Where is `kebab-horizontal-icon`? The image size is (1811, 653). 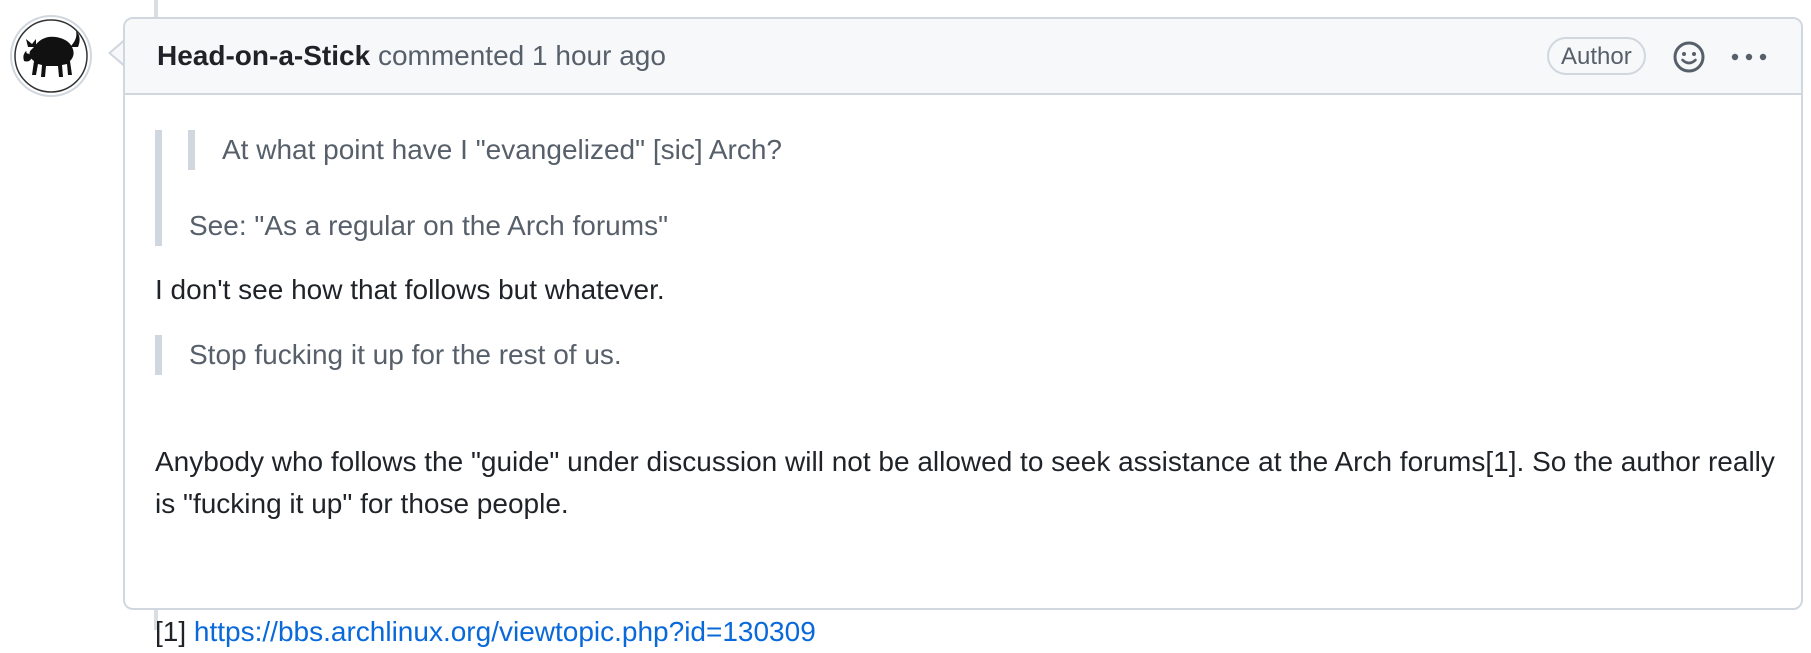
kebab-horizontal-icon is located at coordinates (1749, 57).